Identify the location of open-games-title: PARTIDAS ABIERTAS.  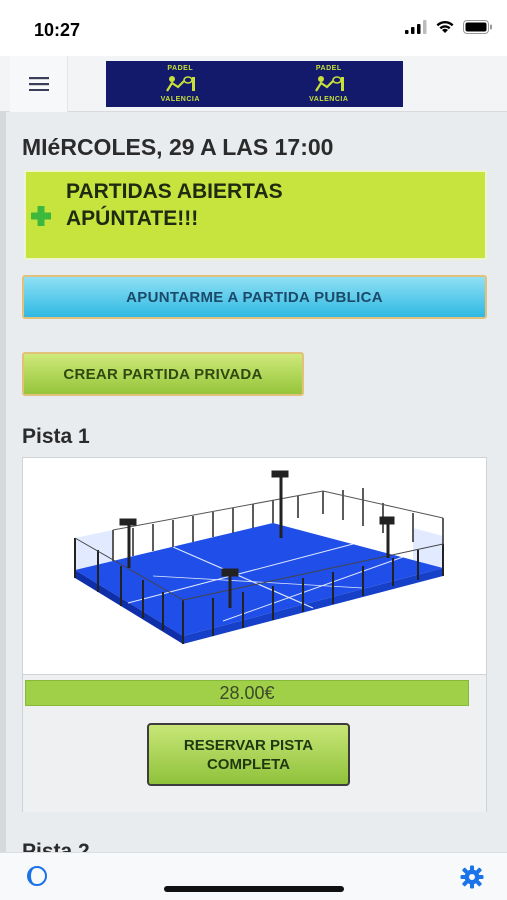
(174, 191).